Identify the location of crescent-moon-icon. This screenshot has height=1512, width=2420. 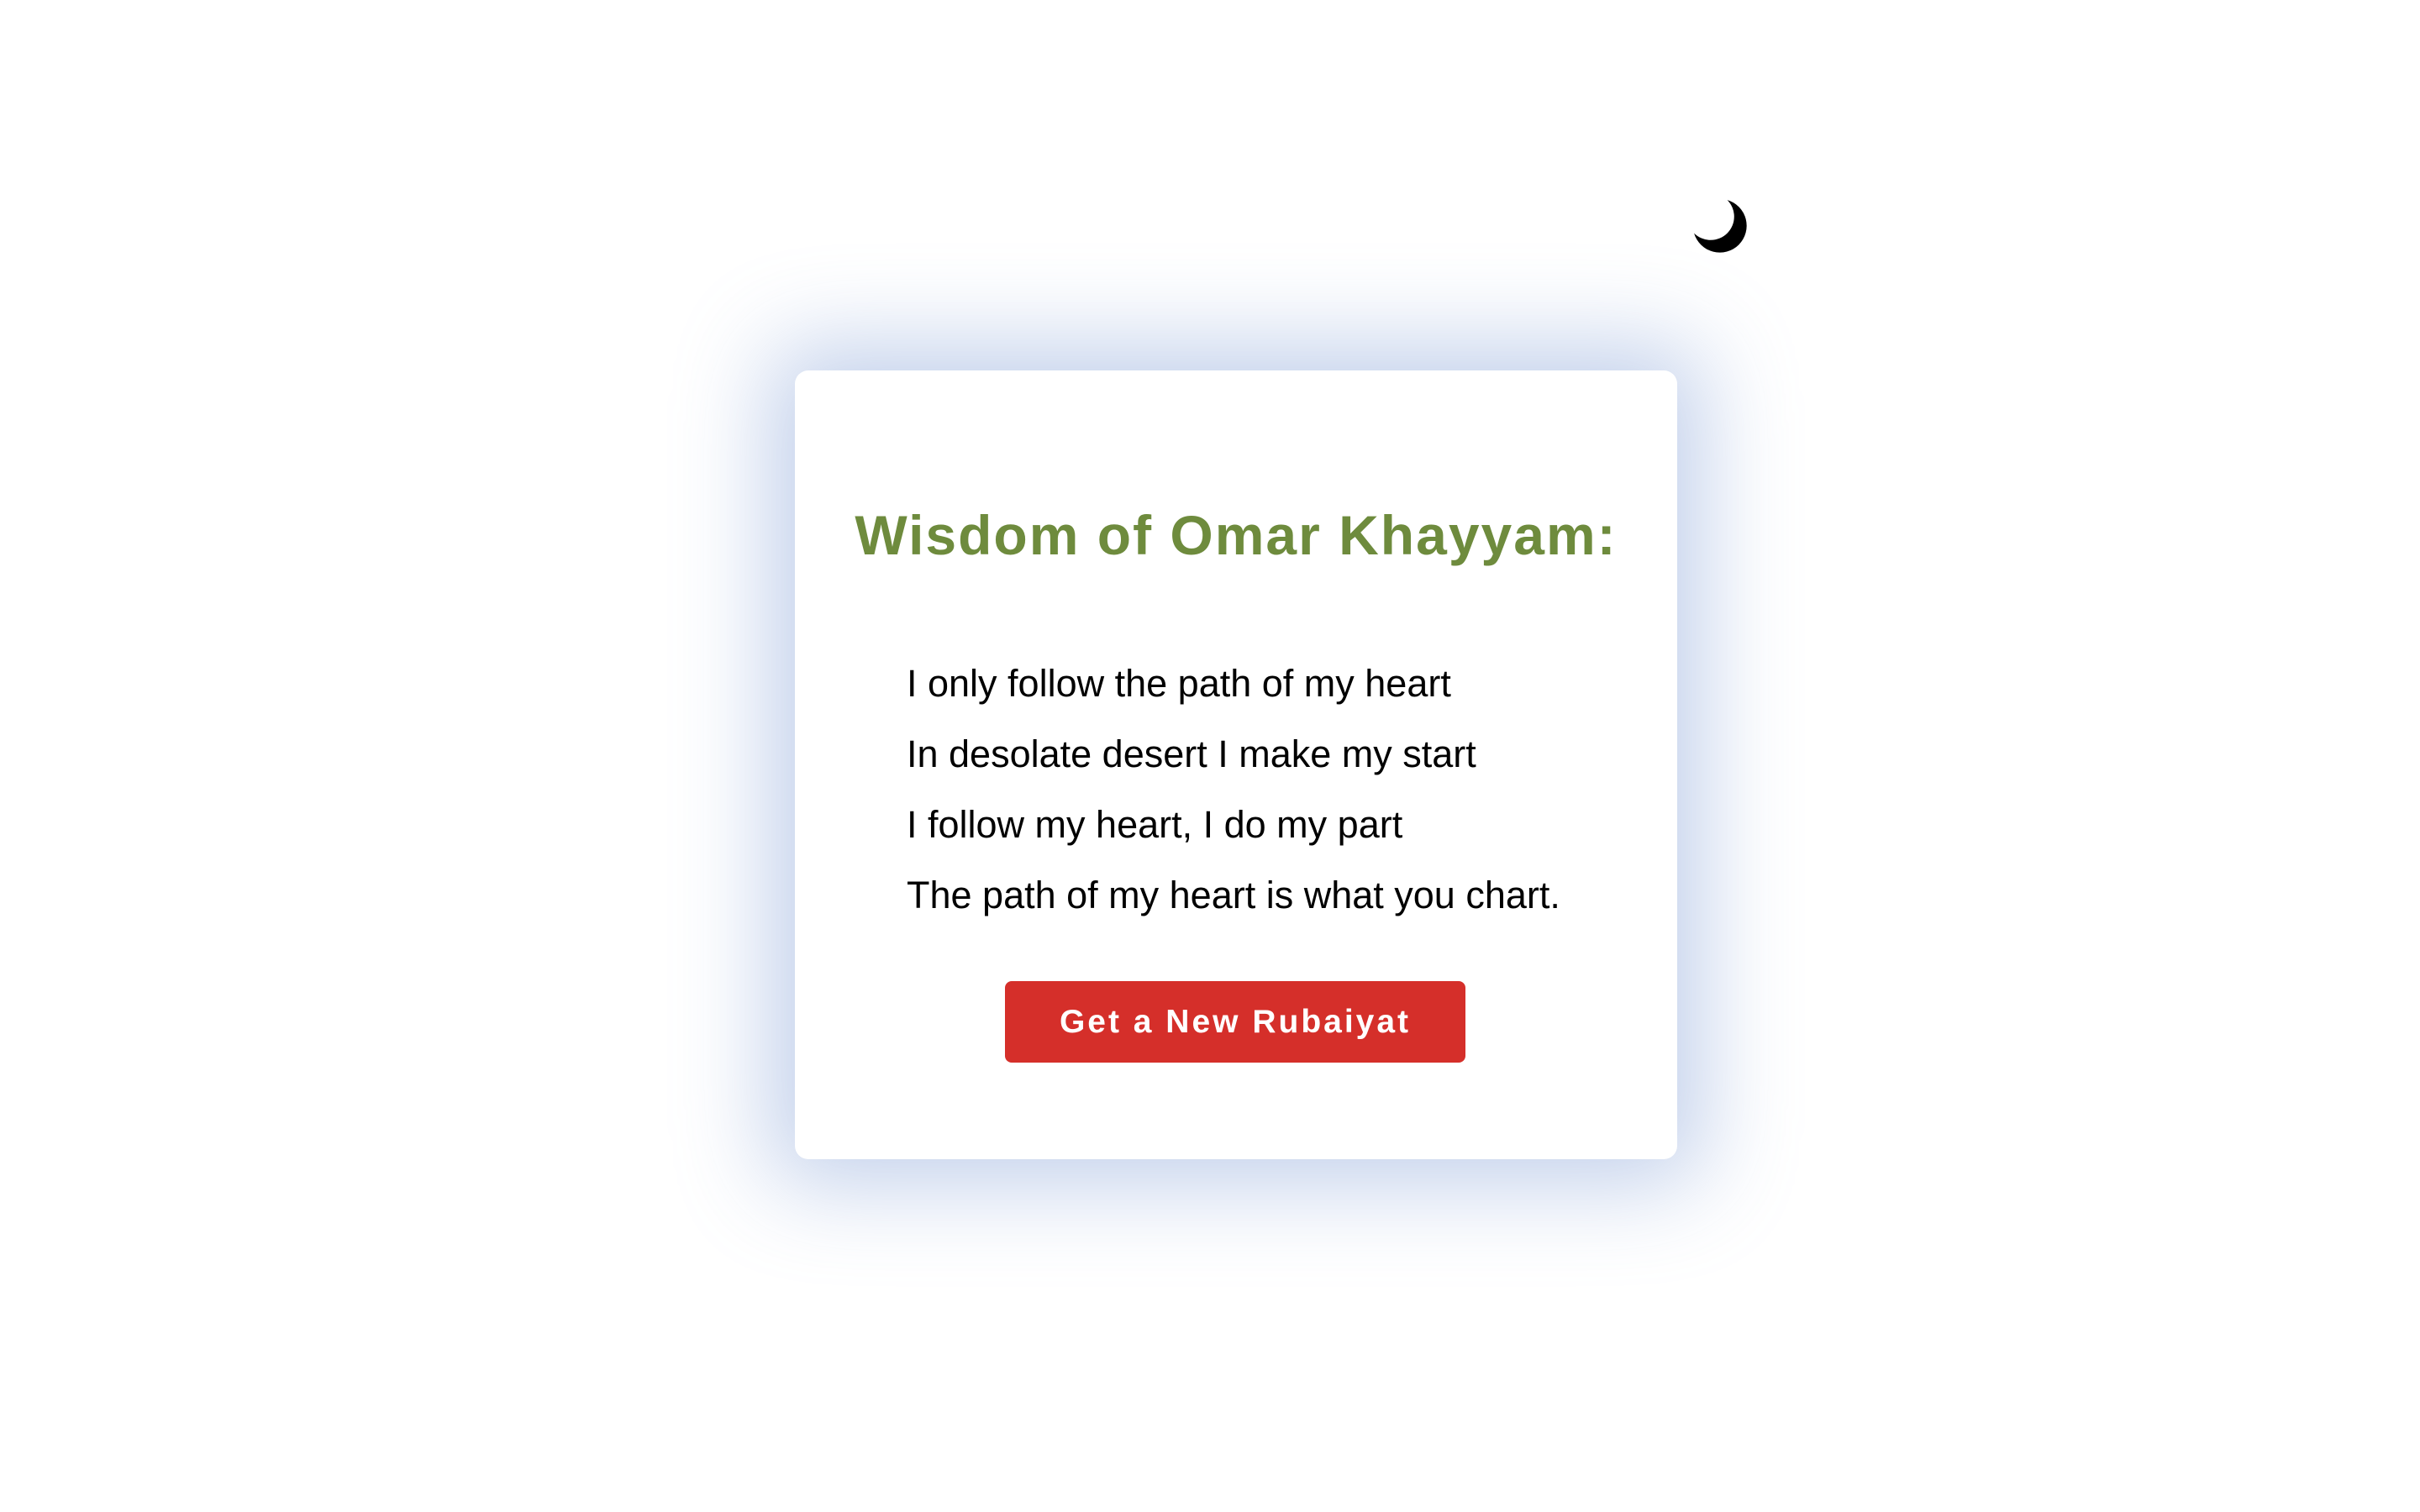
(1720, 226).